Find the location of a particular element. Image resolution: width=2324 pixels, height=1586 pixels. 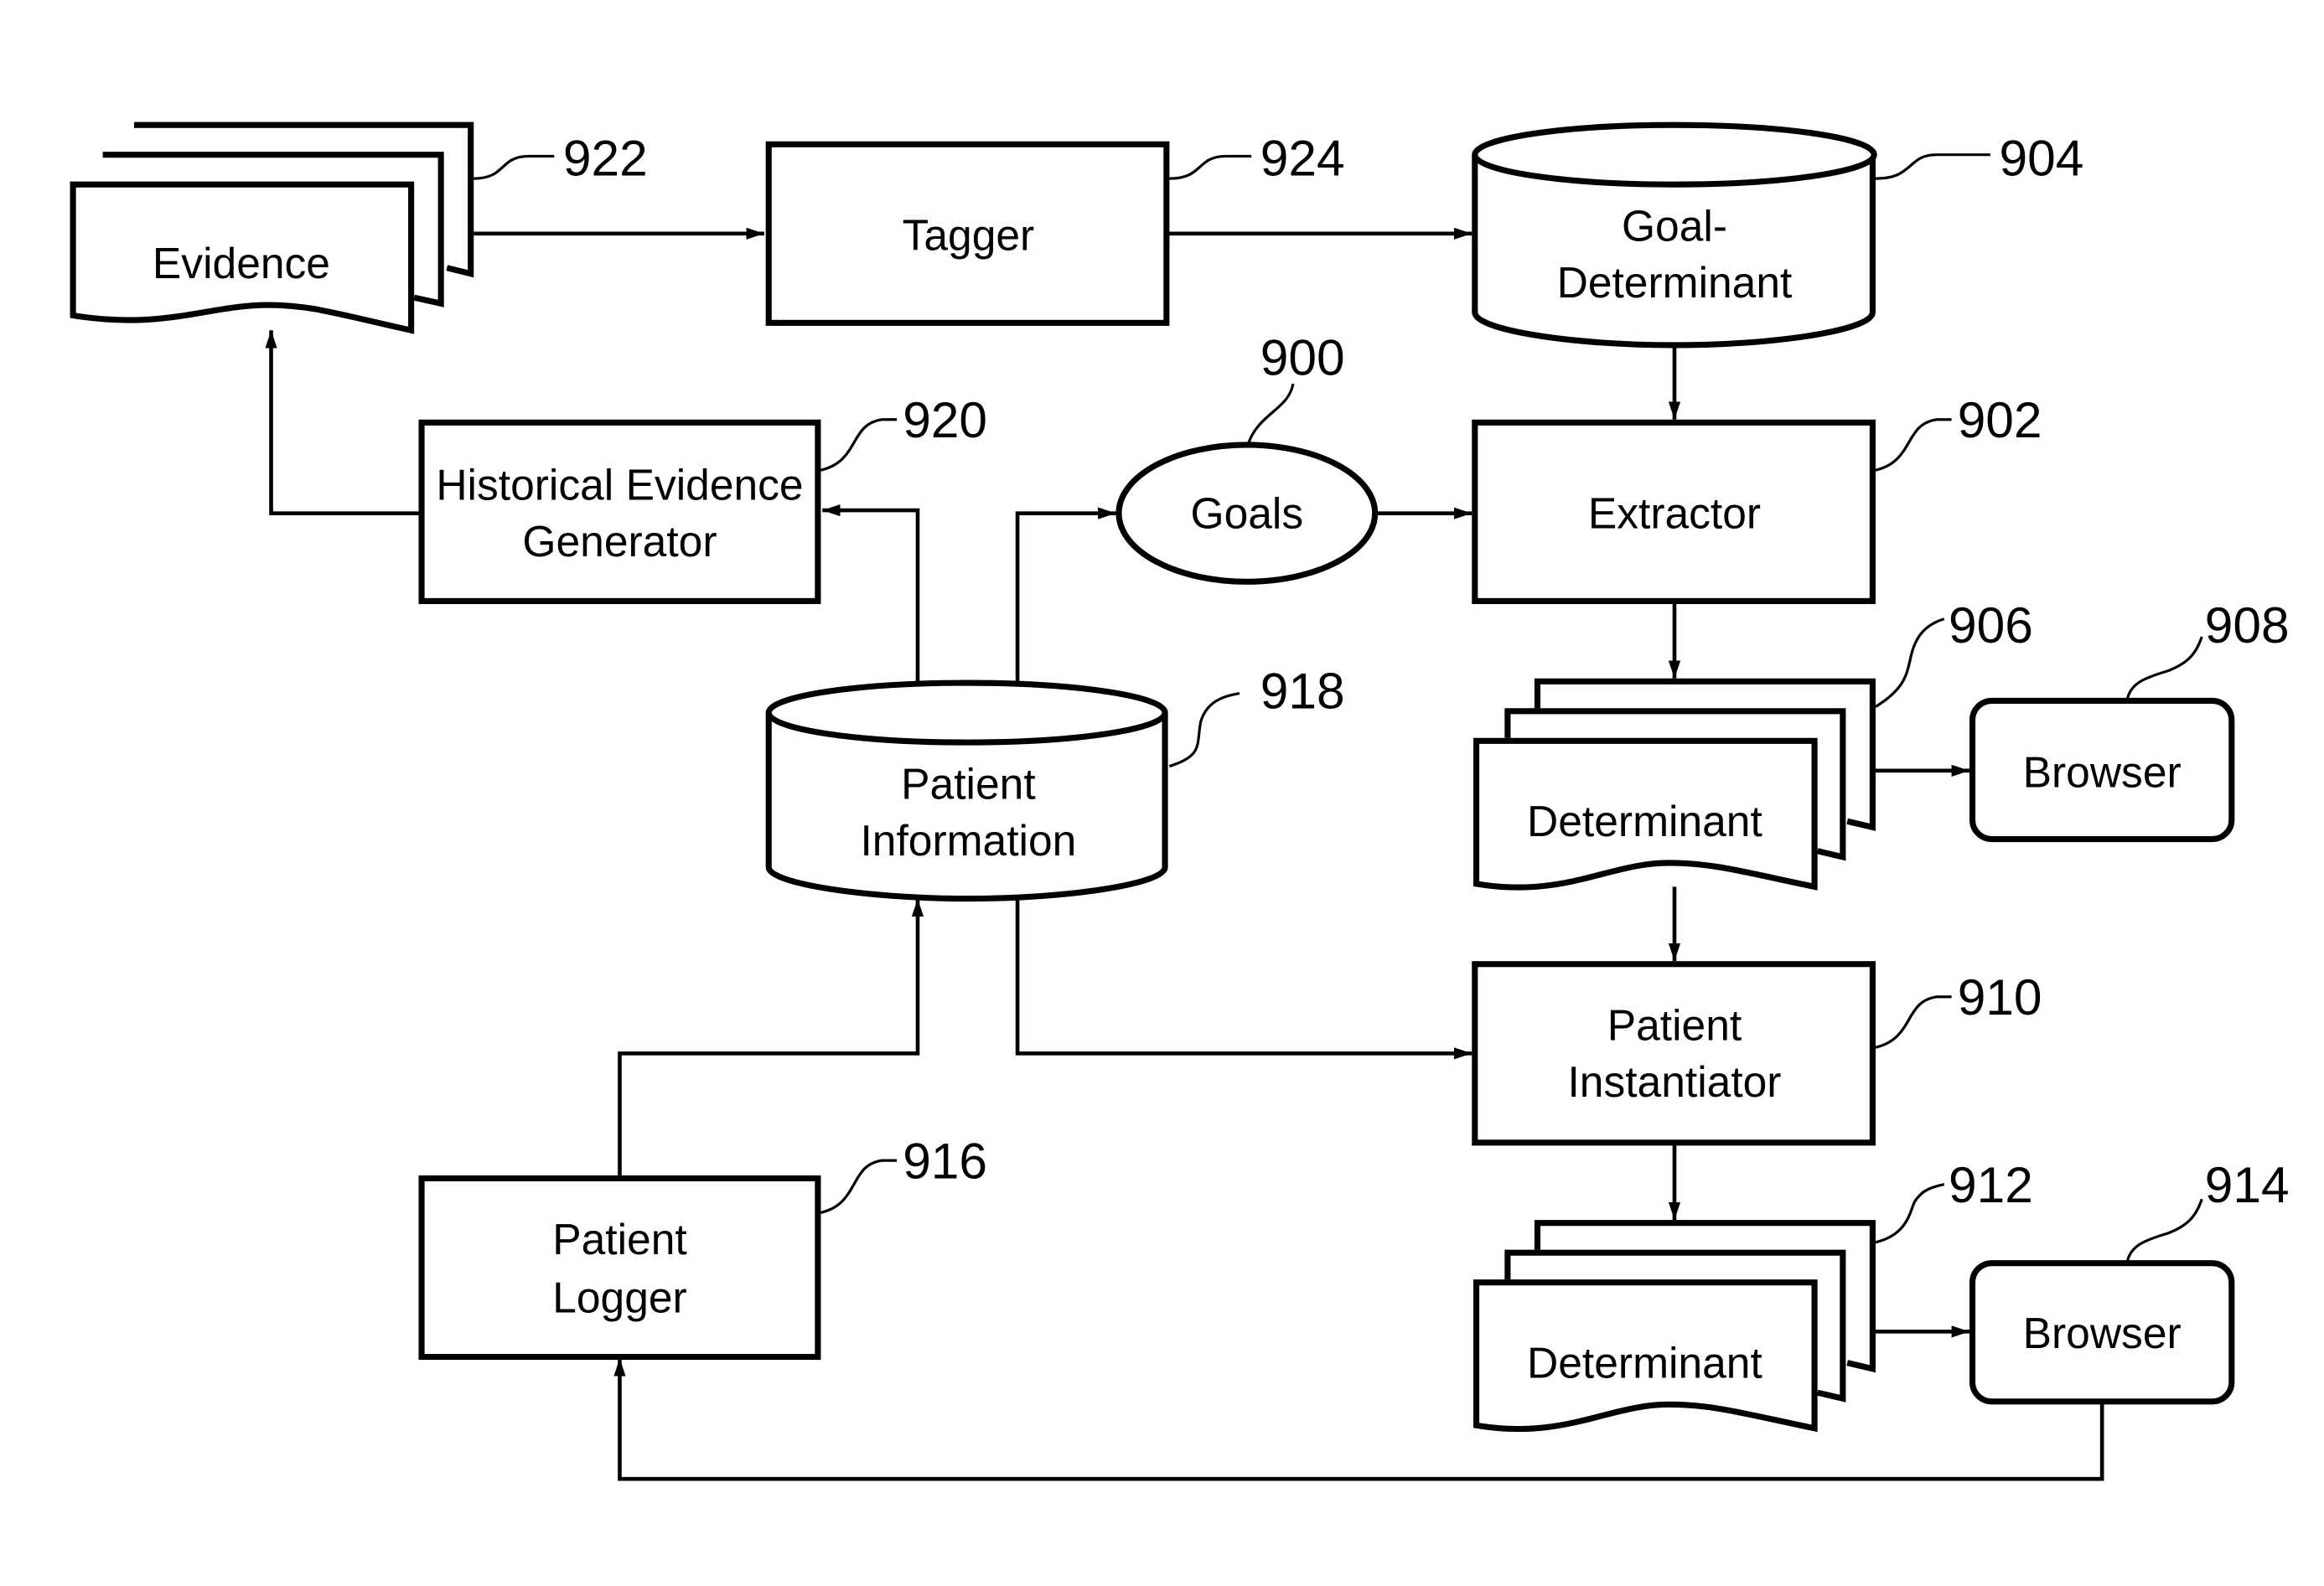

node-determinant-906: Determinant 906 is located at coordinates (1753, 744).